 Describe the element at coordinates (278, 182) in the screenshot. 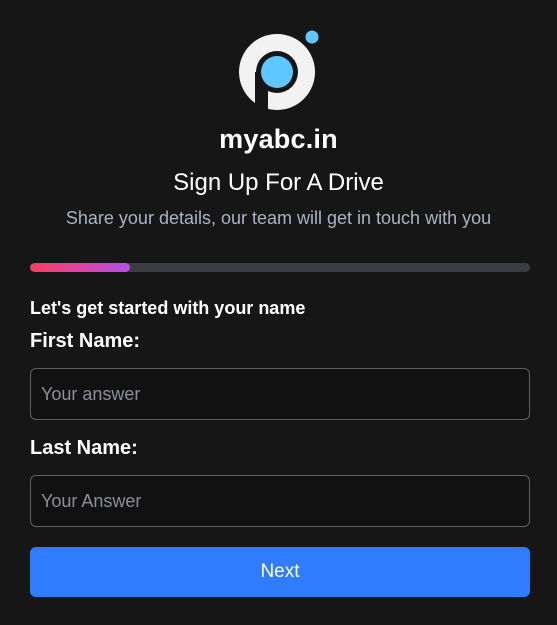

I see `page-title: Sign Up For A Drive` at that location.